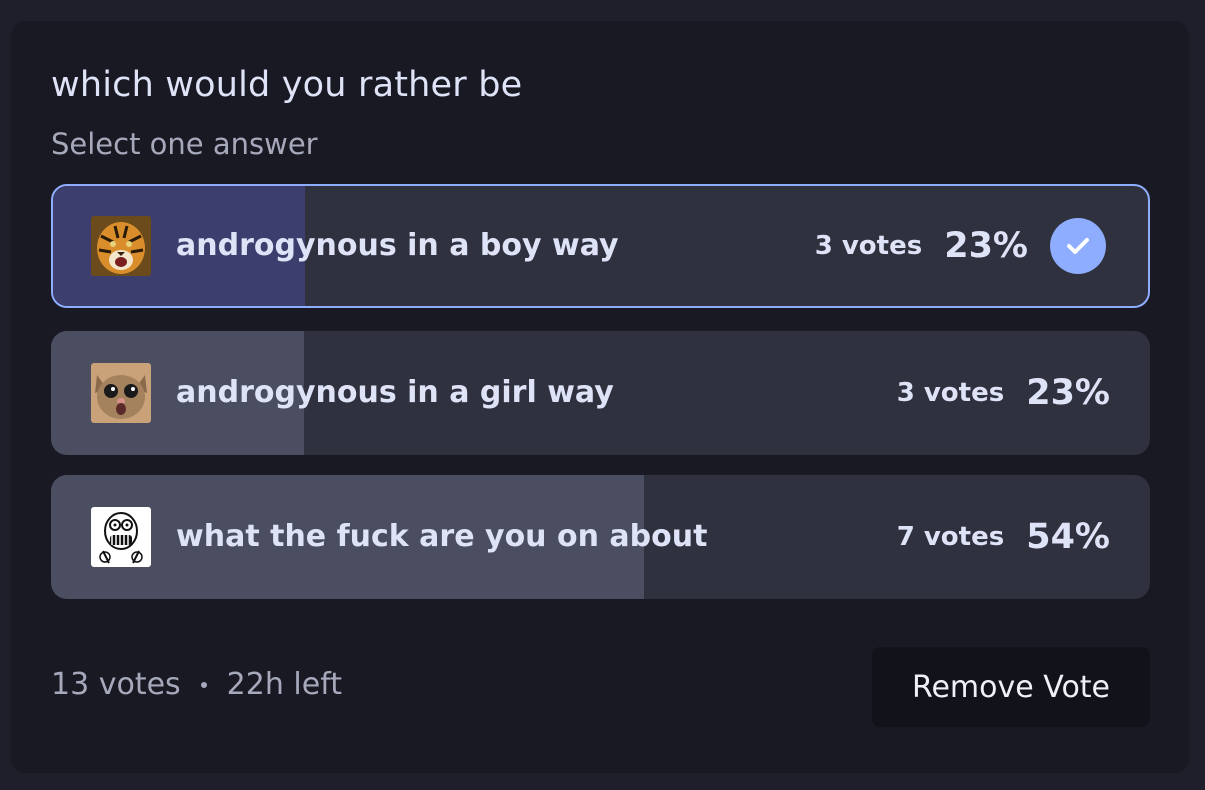  Describe the element at coordinates (121, 393) in the screenshot. I see `cat-image` at that location.